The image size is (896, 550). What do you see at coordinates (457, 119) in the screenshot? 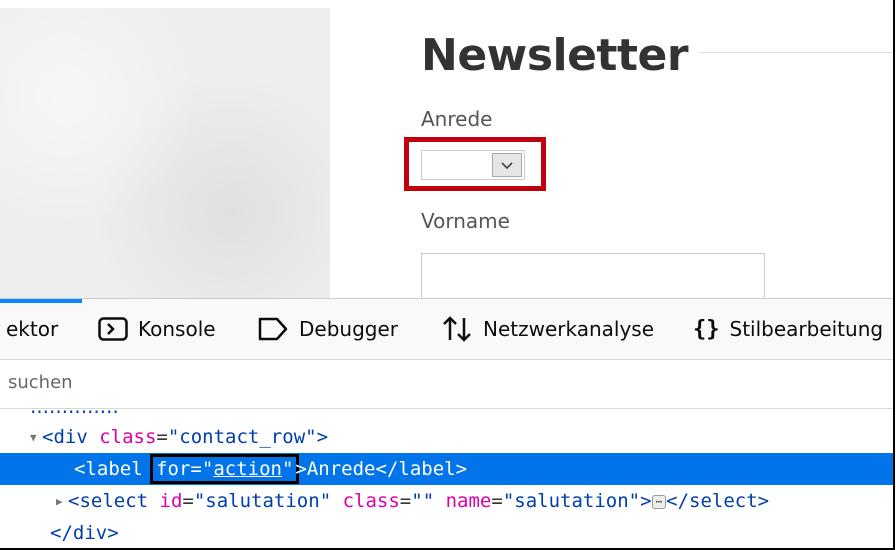
I see `anrede-label: Anrede` at bounding box center [457, 119].